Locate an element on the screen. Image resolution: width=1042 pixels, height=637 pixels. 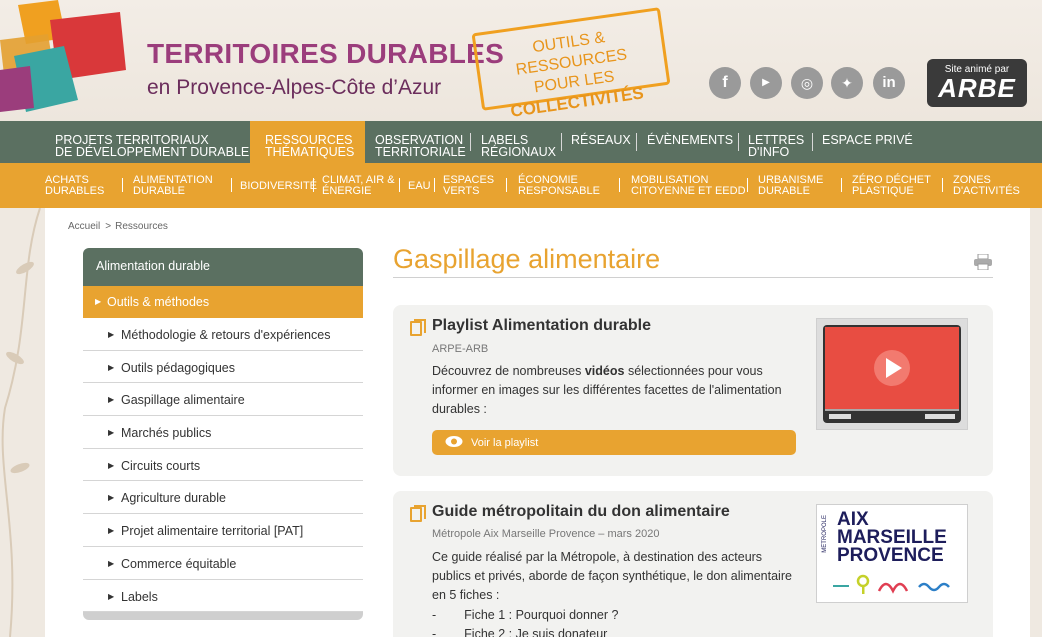
subnav-label-line2: VERTS is located at coordinates (461, 191).